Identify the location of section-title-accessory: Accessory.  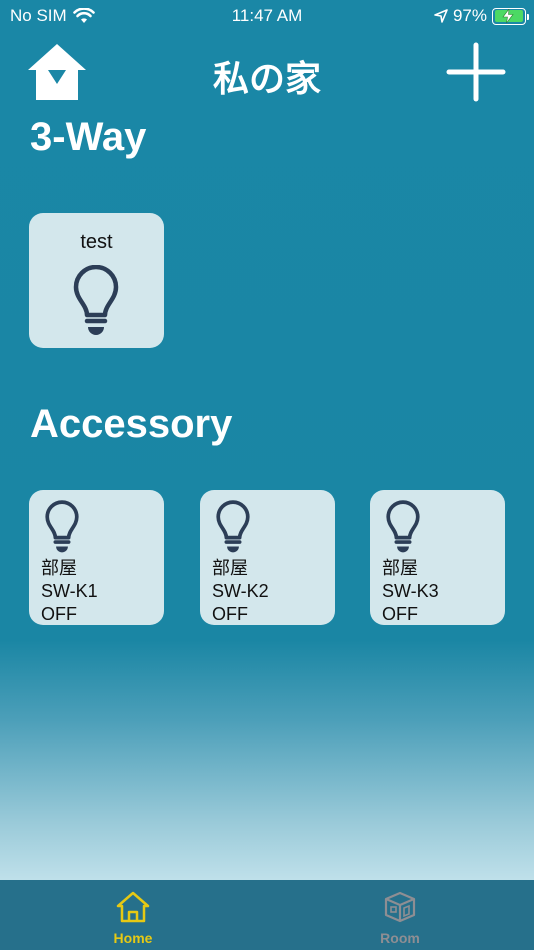
(131, 424).